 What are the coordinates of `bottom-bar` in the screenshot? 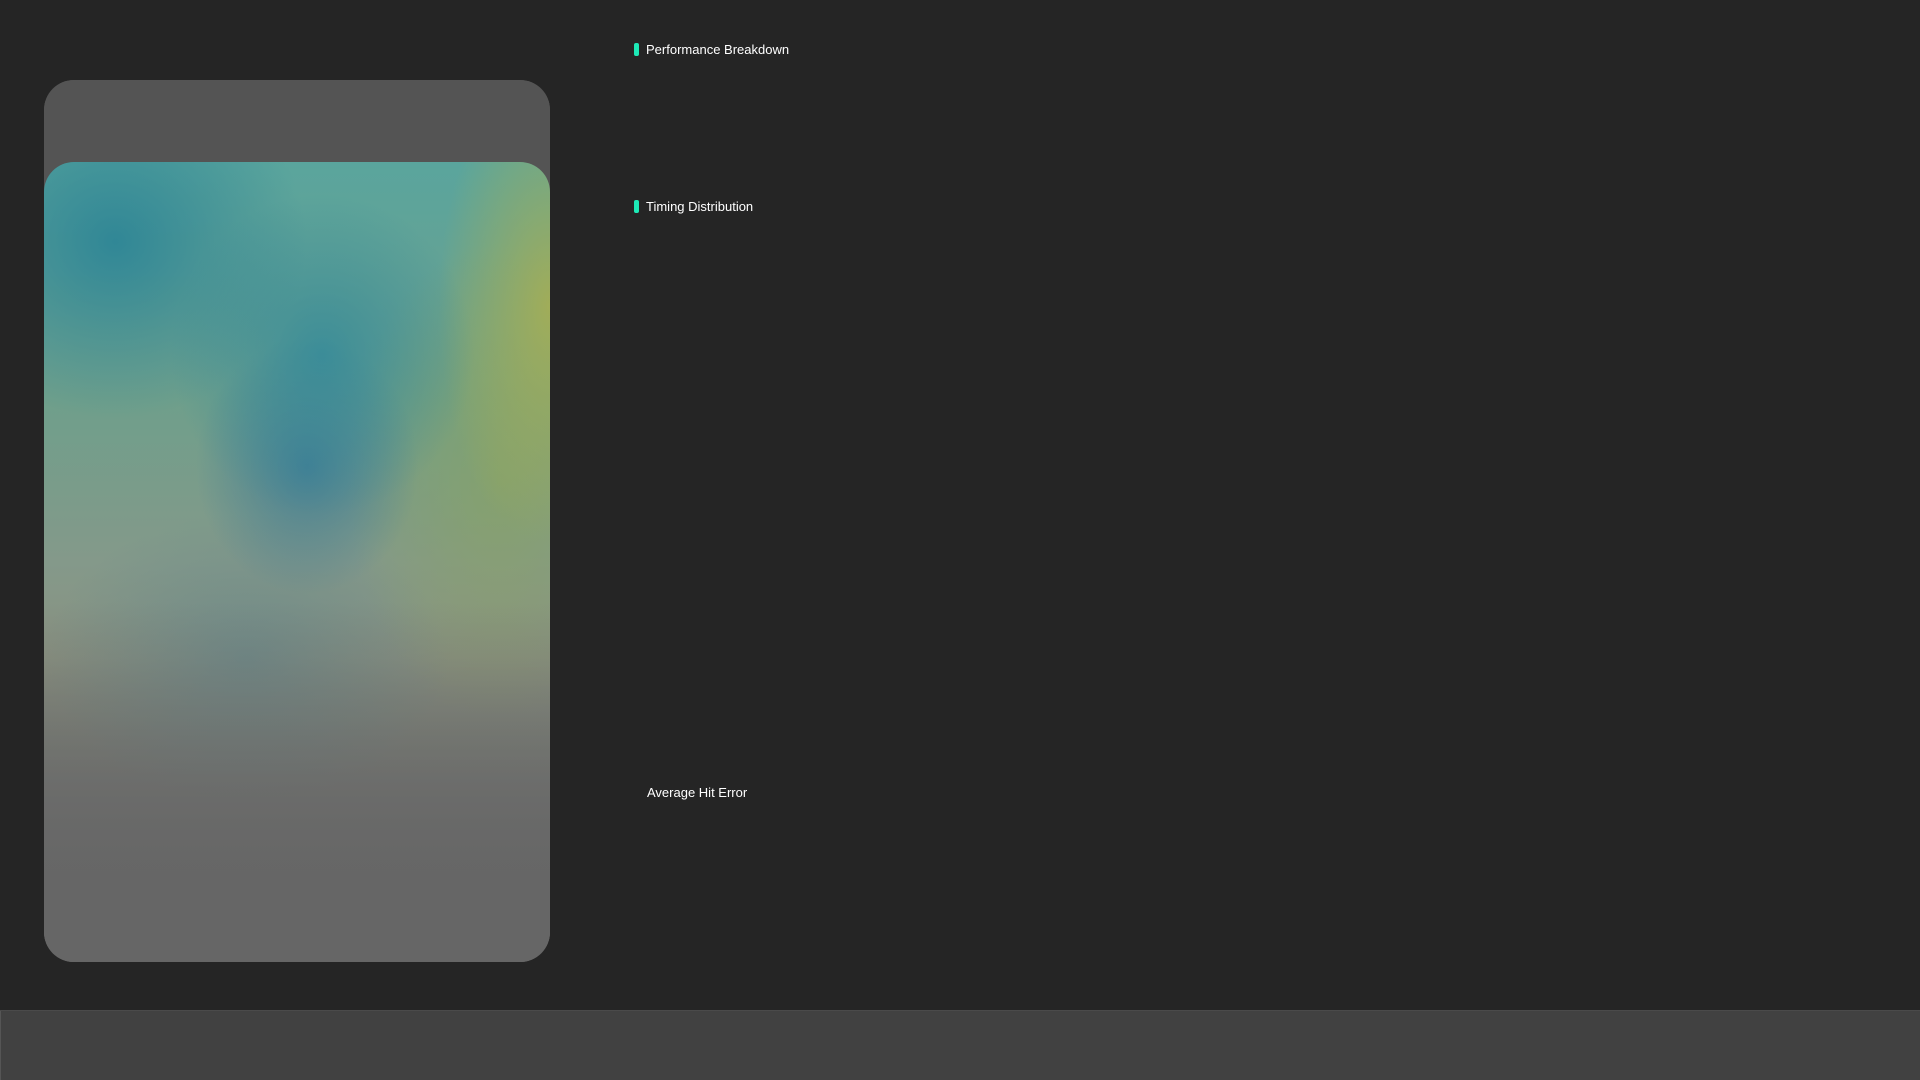 It's located at (960, 1045).